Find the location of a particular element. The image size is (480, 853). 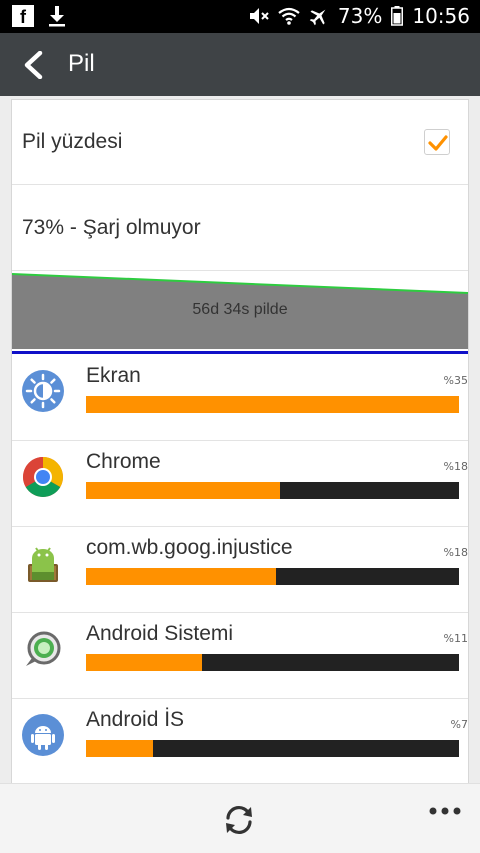

graph-divider is located at coordinates (240, 352).